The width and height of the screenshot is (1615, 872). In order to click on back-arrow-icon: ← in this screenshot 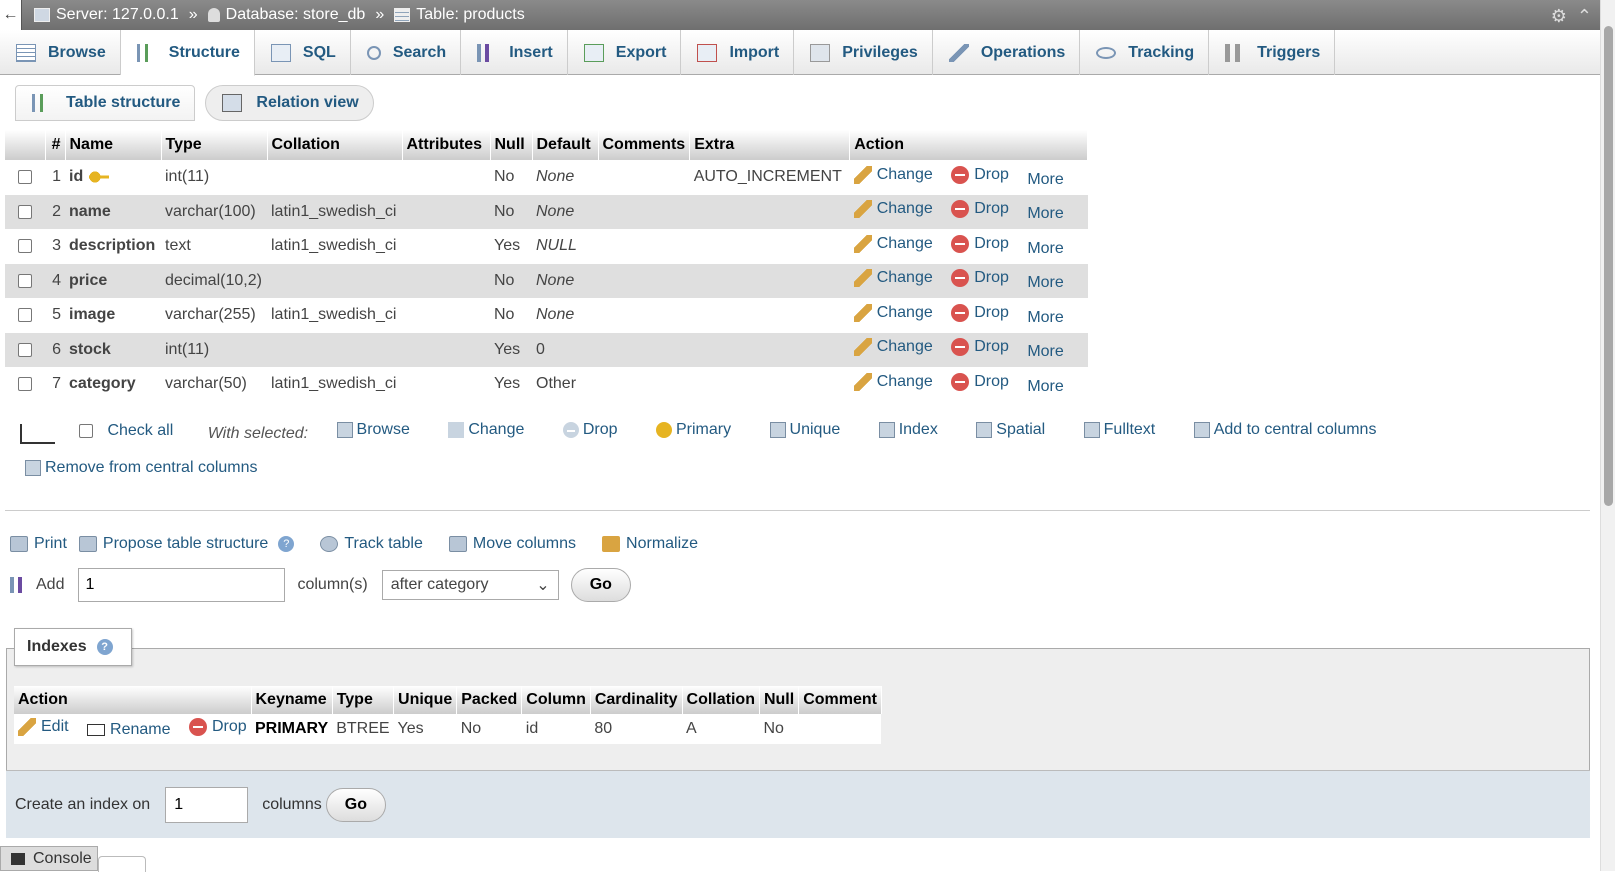, I will do `click(11, 15)`.